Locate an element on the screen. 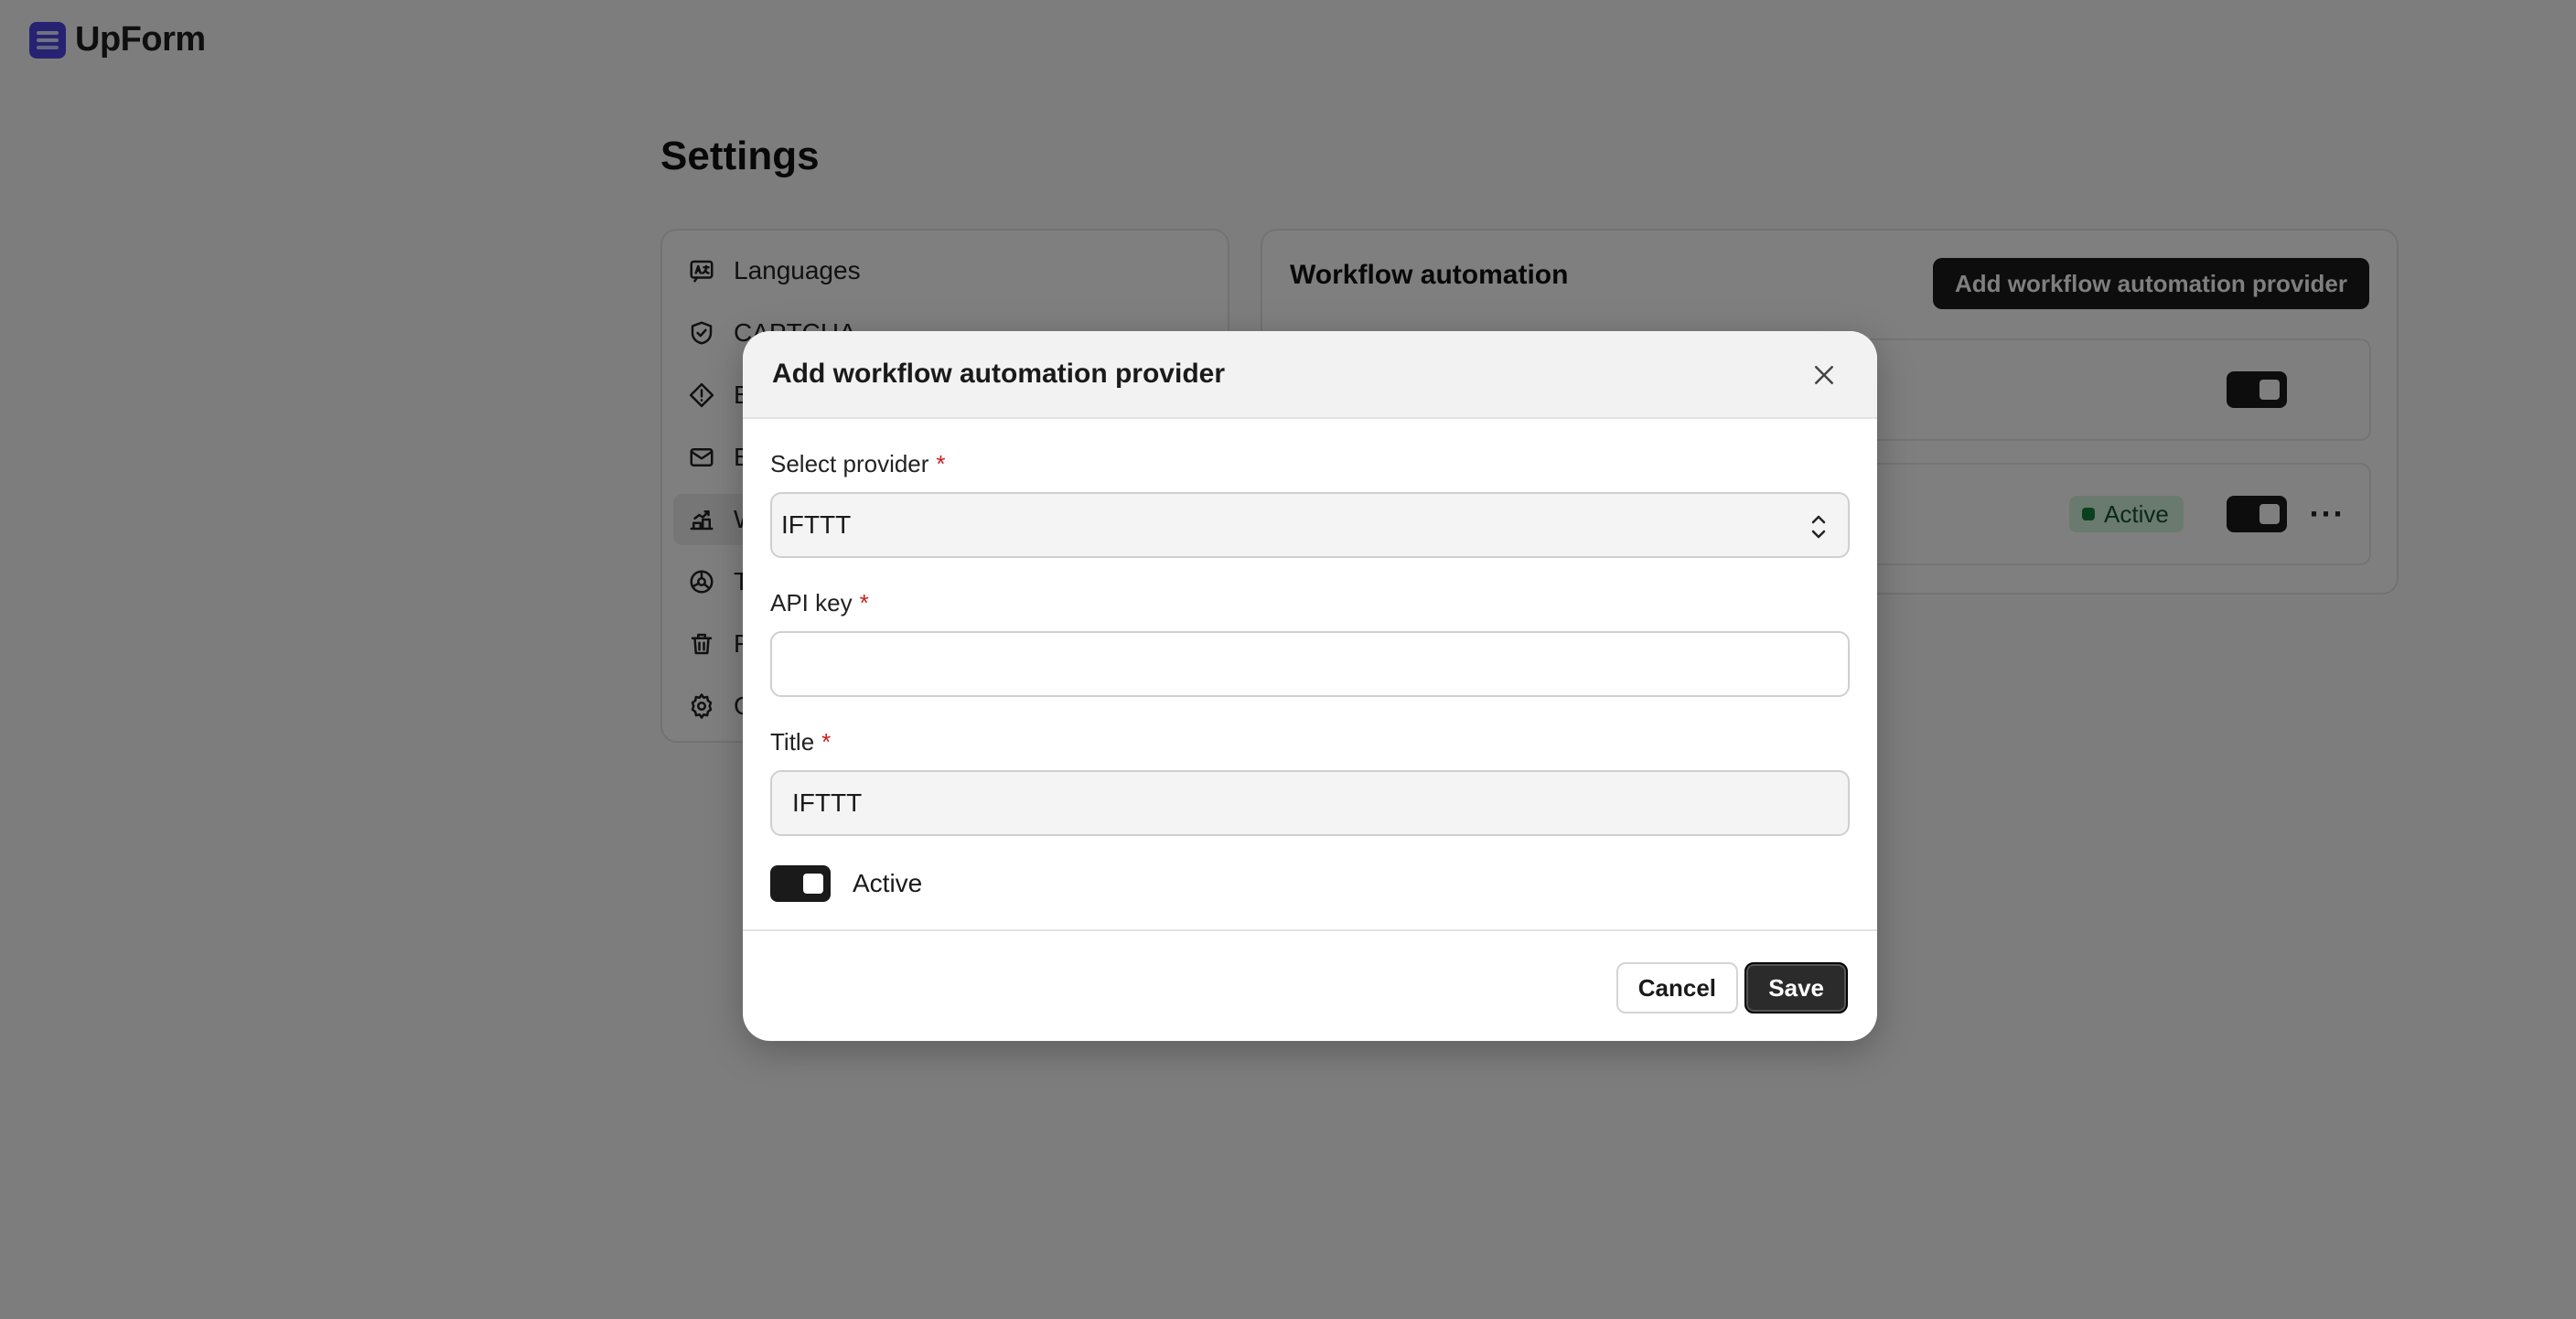 The height and width of the screenshot is (1319, 2576). provider-select: IFTTT is located at coordinates (1310, 525).